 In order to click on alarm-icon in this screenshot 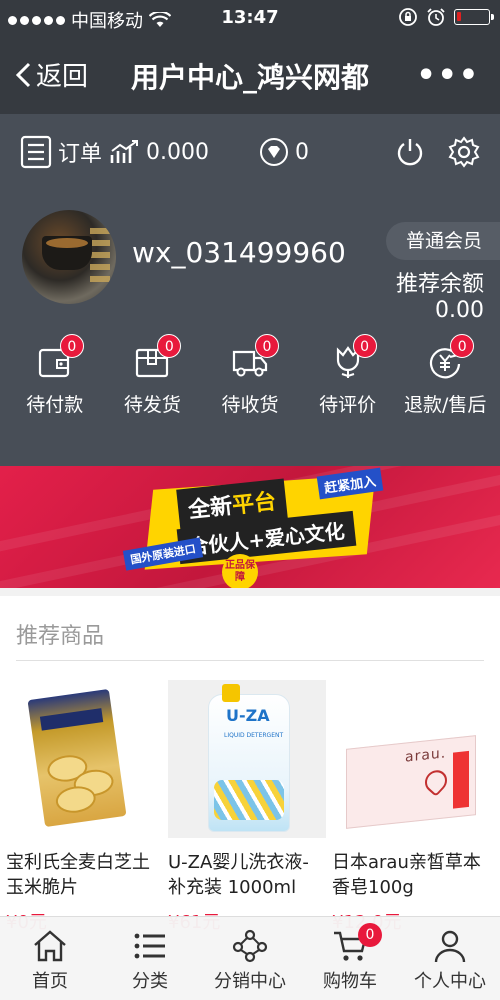, I will do `click(436, 17)`.